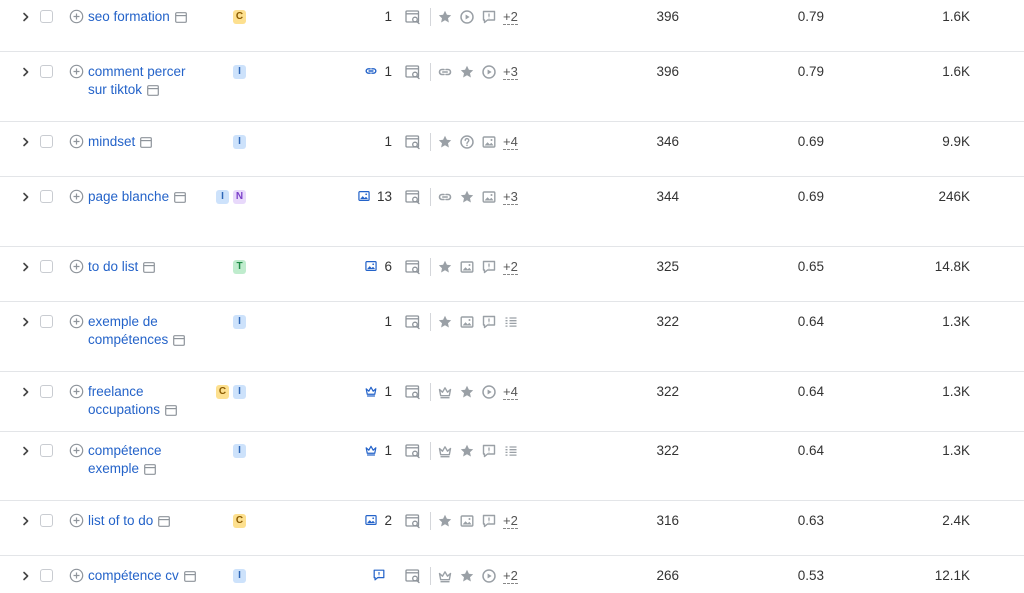 The image size is (1024, 593). Describe the element at coordinates (111, 141) in the screenshot. I see `keyword-text: mindset` at that location.